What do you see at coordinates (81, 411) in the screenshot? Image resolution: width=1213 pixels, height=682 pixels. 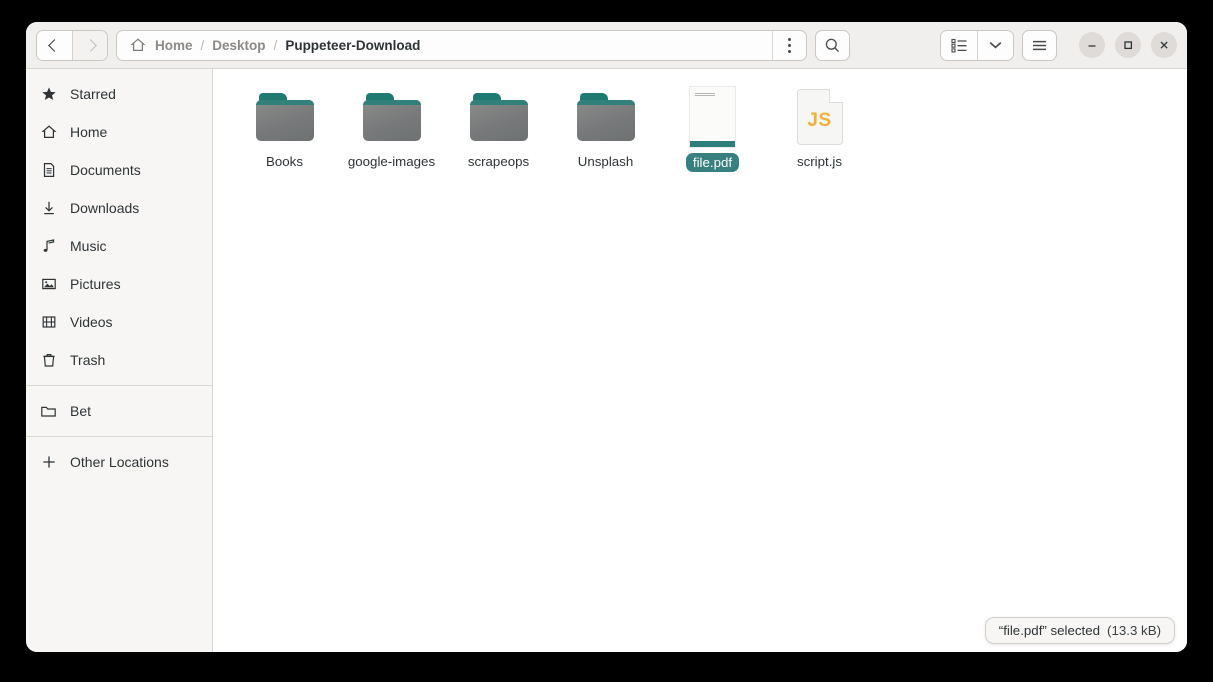 I see `sidebar-item-label: Bet` at bounding box center [81, 411].